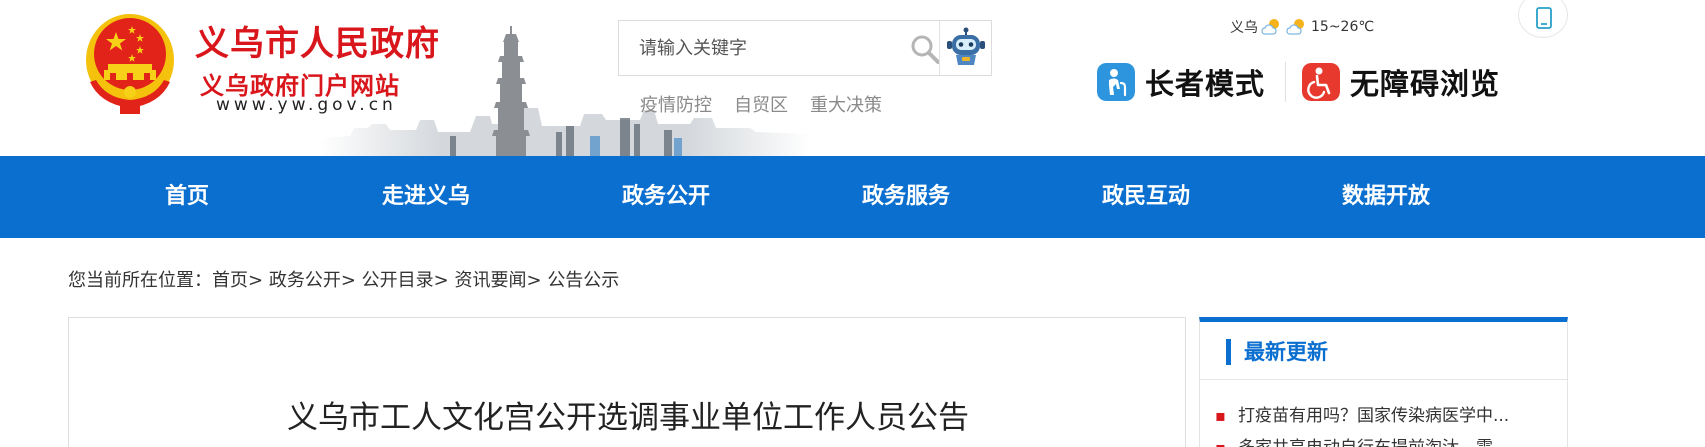 This screenshot has width=1705, height=447. What do you see at coordinates (1205, 84) in the screenshot?
I see `elder-mode-label: 长者模式` at bounding box center [1205, 84].